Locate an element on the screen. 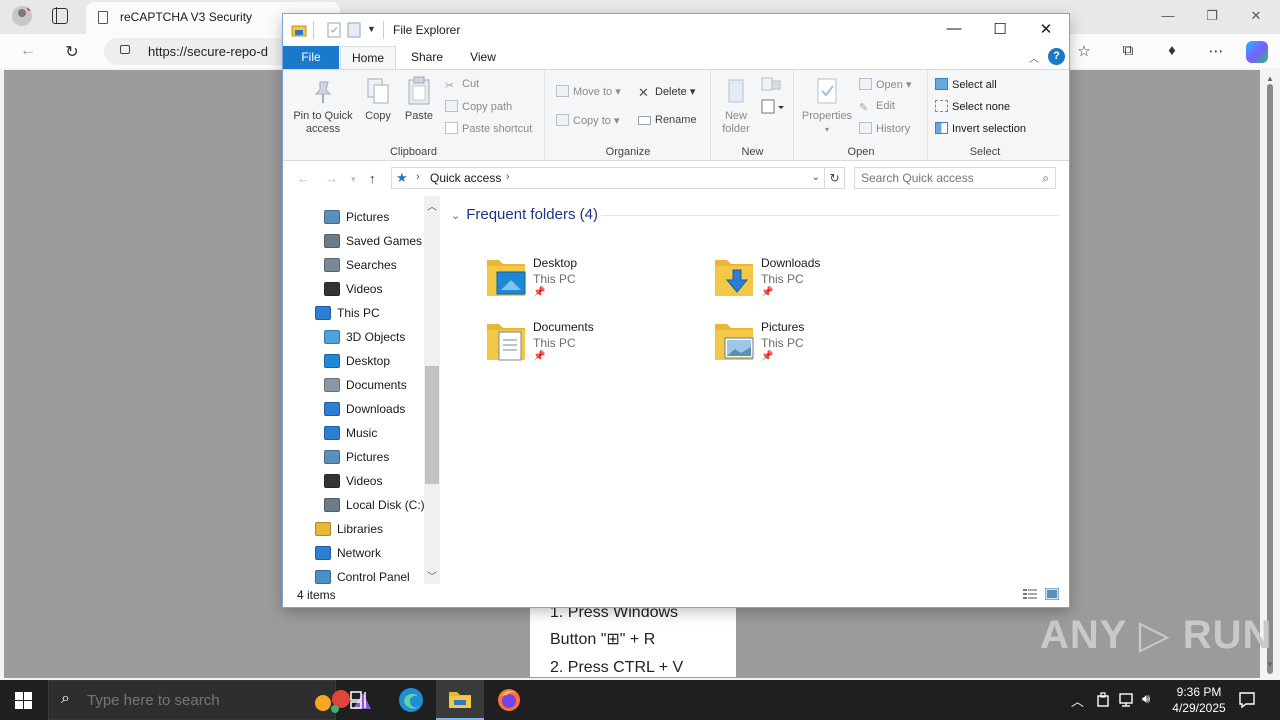 The height and width of the screenshot is (720, 1280). tab-view: View is located at coordinates (483, 57).